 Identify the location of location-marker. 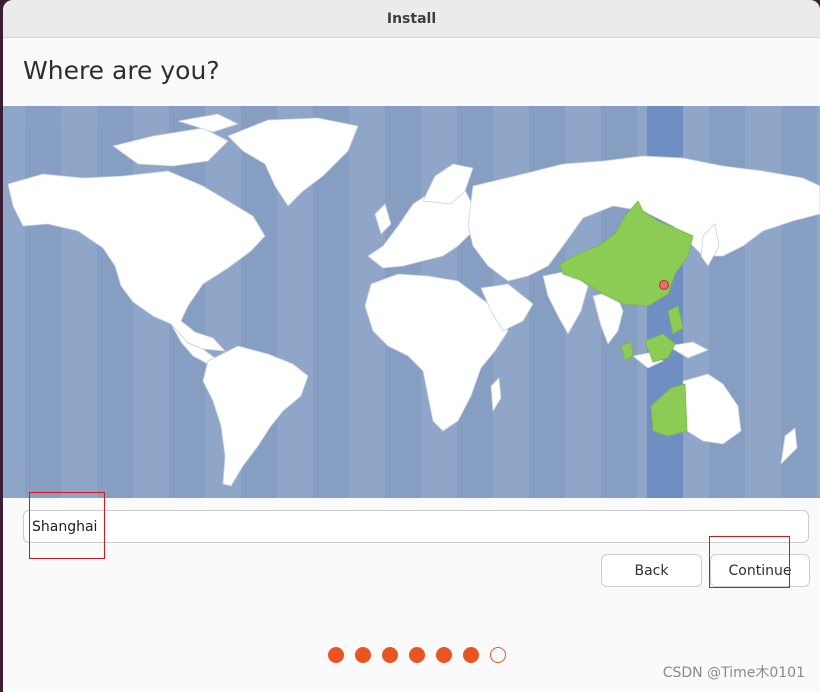
(664, 285).